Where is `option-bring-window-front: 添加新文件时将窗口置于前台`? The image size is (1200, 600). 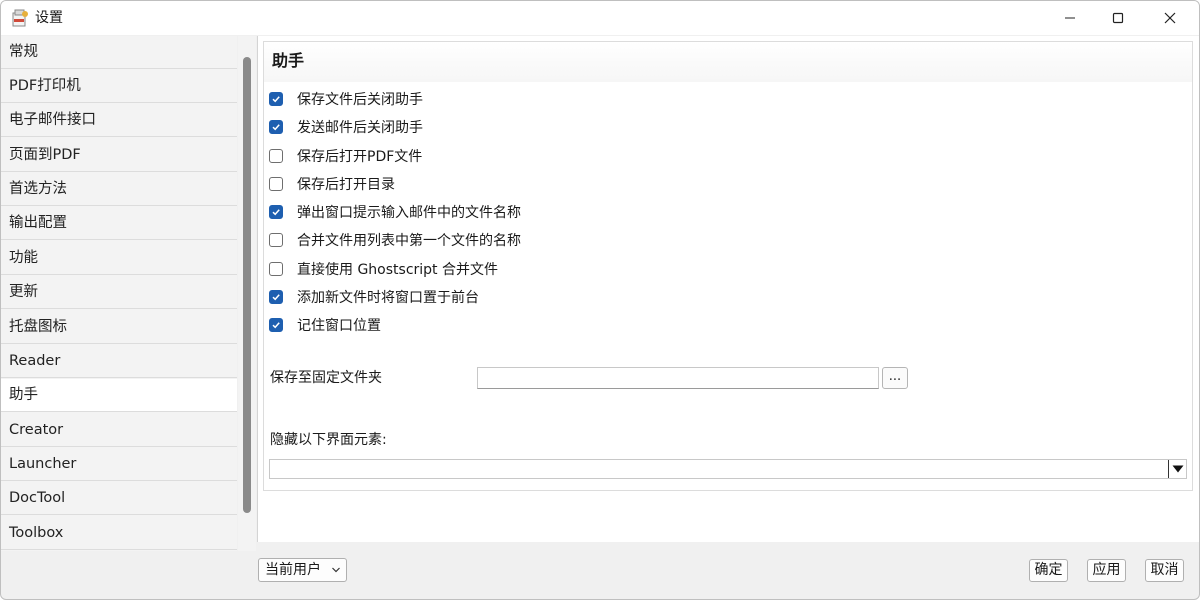
option-bring-window-front: 添加新文件时将窗口置于前台 is located at coordinates (374, 297).